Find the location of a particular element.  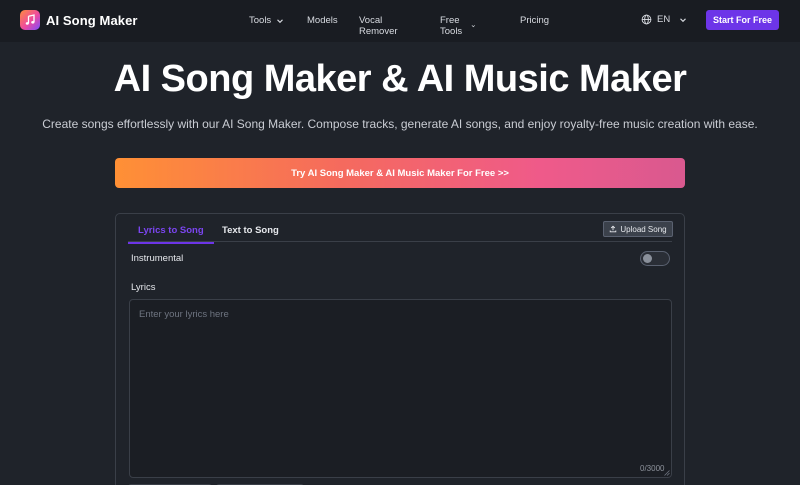

nav-item-free-tools: Free Tools is located at coordinates (457, 26).